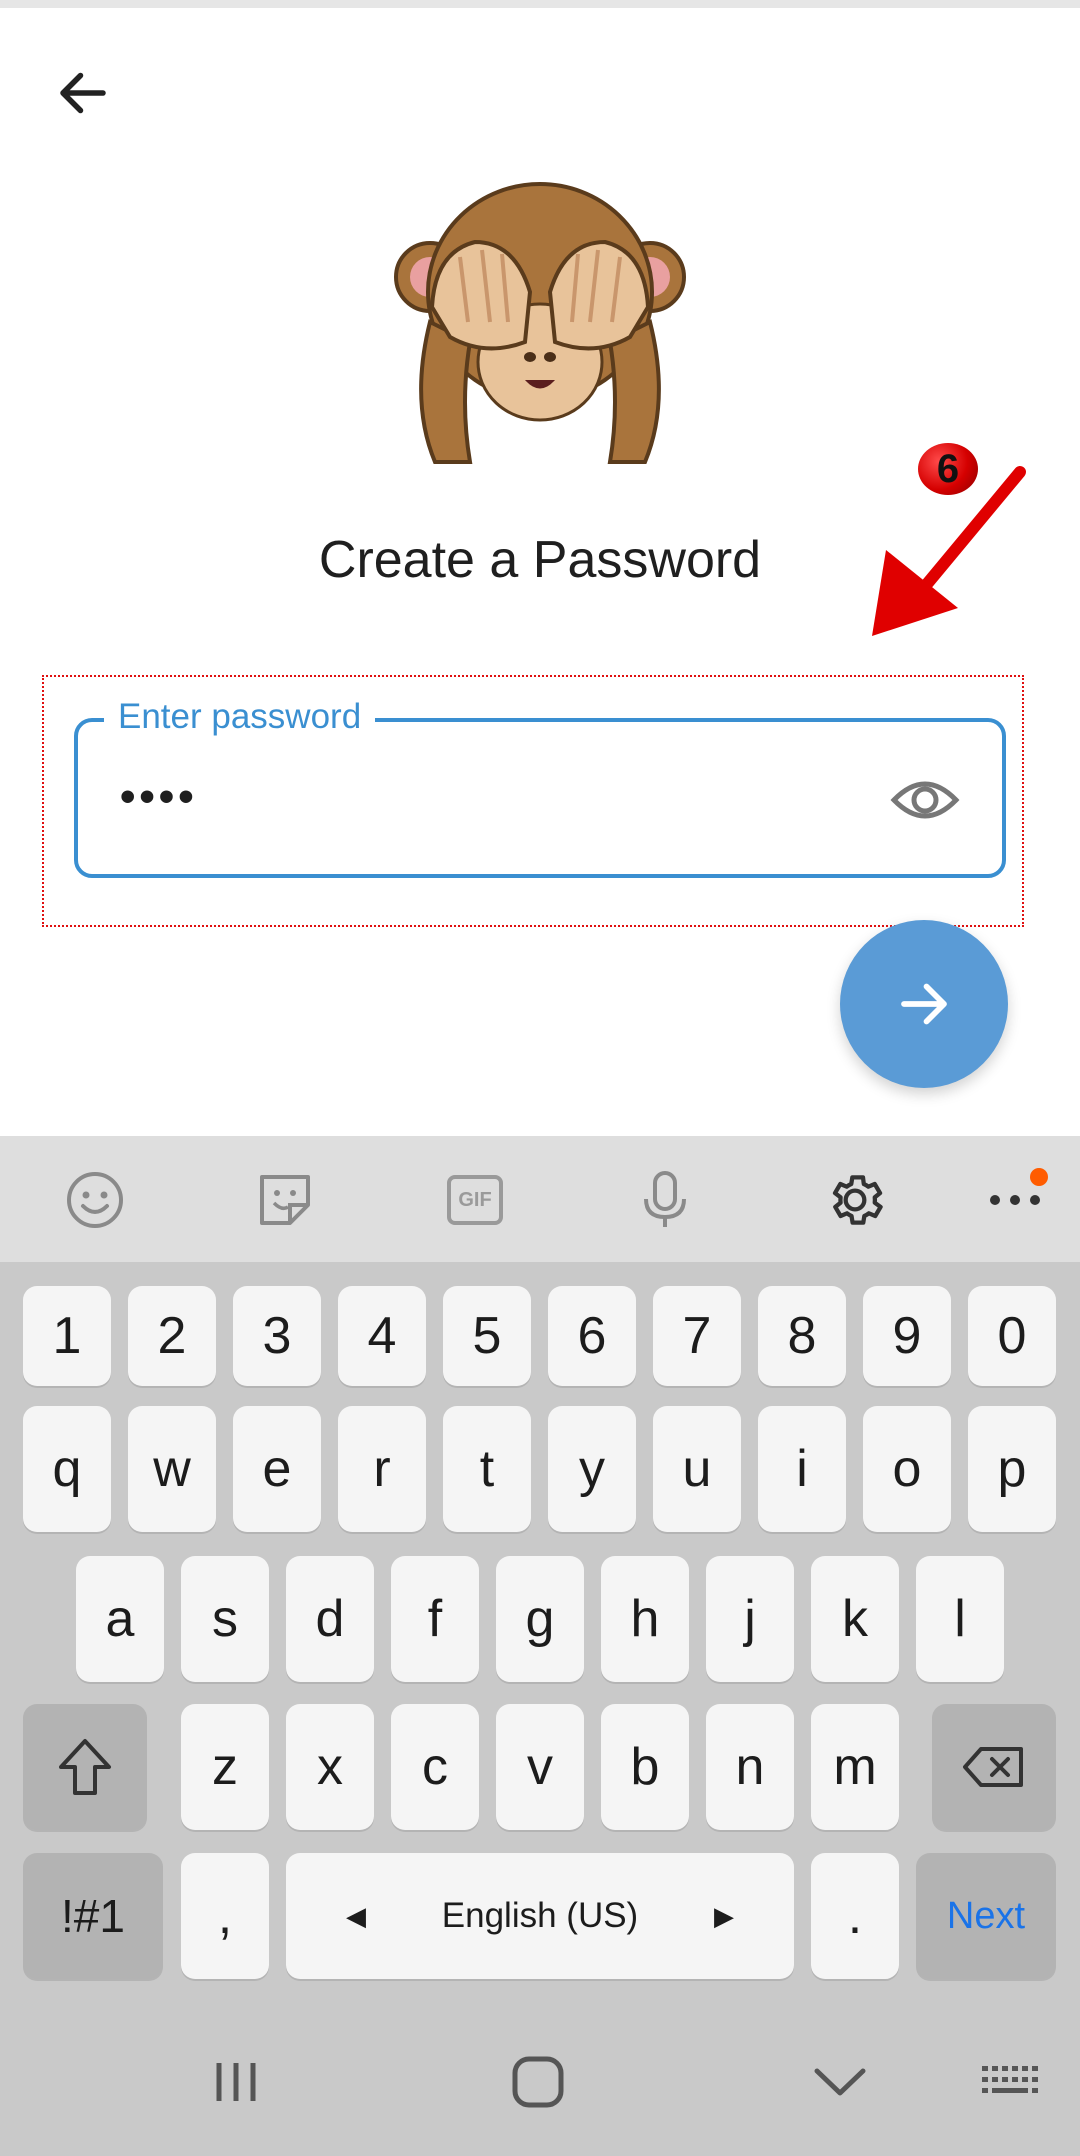  What do you see at coordinates (1039, 1177) in the screenshot?
I see `notification-dot` at bounding box center [1039, 1177].